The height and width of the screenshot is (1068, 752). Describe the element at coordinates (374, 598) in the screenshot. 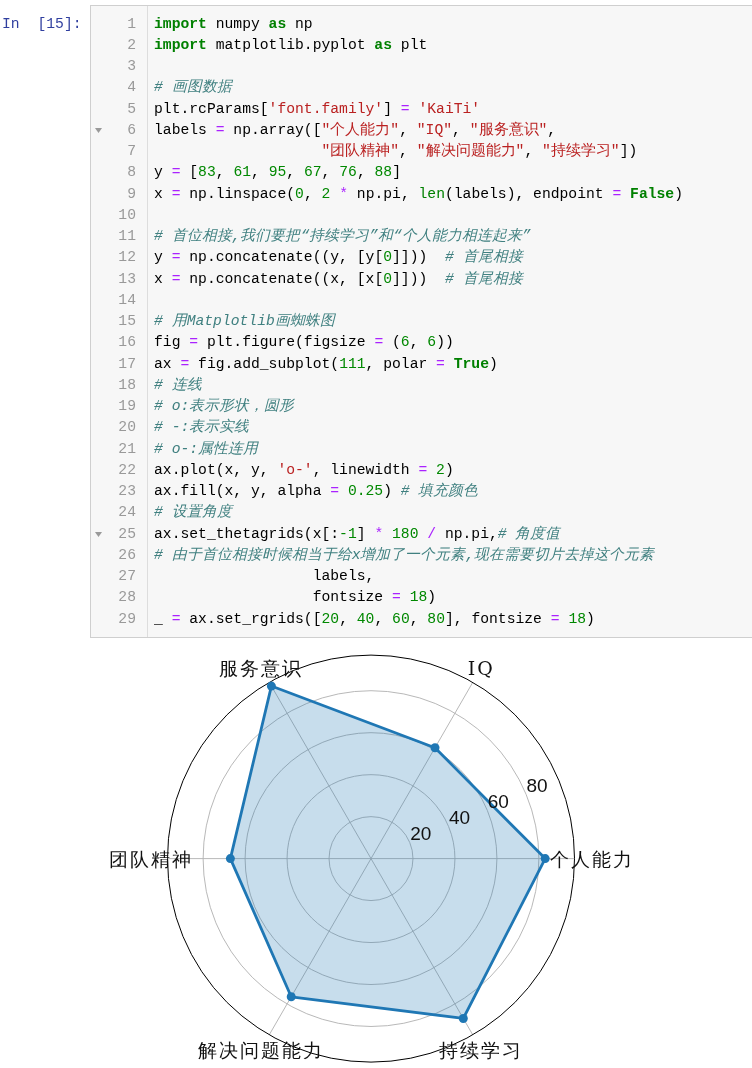

I see `code-line: fontsize = 18)` at that location.